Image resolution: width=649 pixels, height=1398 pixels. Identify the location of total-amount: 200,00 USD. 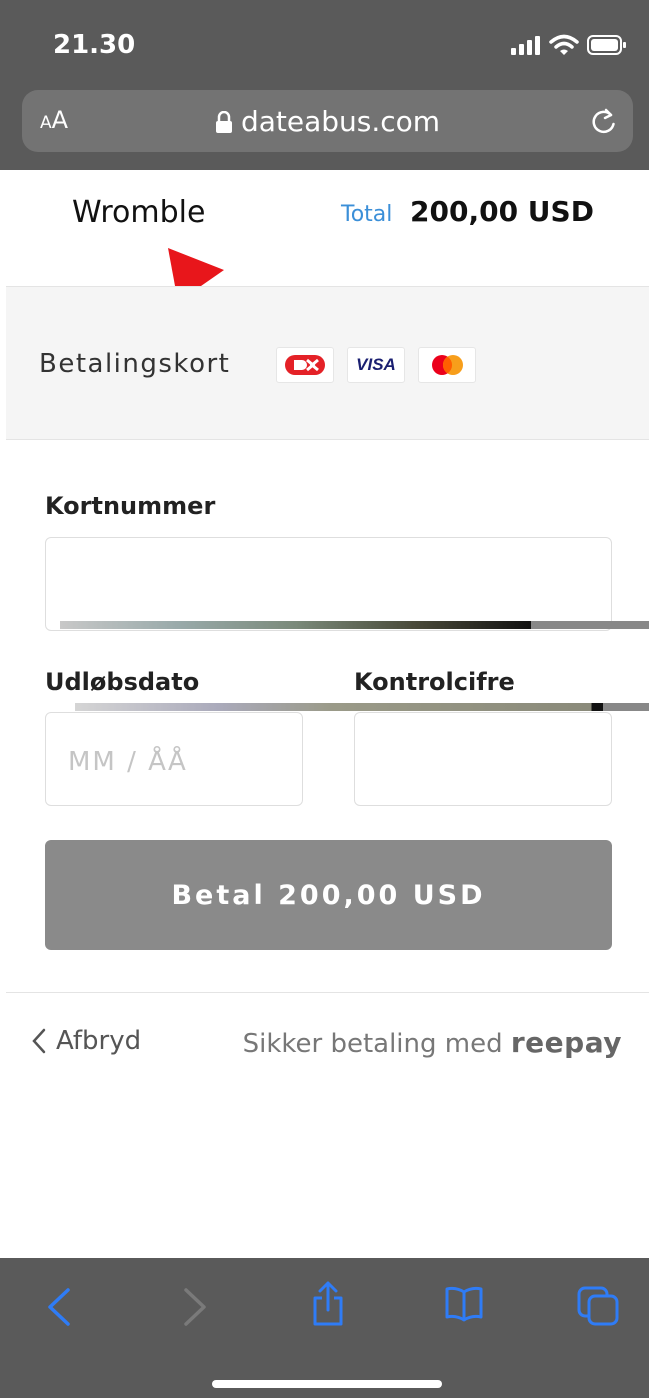
(502, 211).